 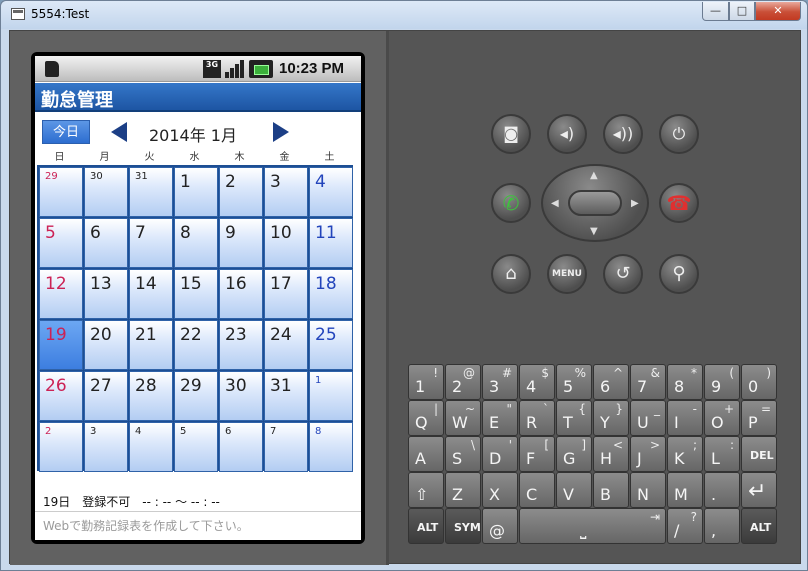 I want to click on key-t: T{, so click(x=574, y=418).